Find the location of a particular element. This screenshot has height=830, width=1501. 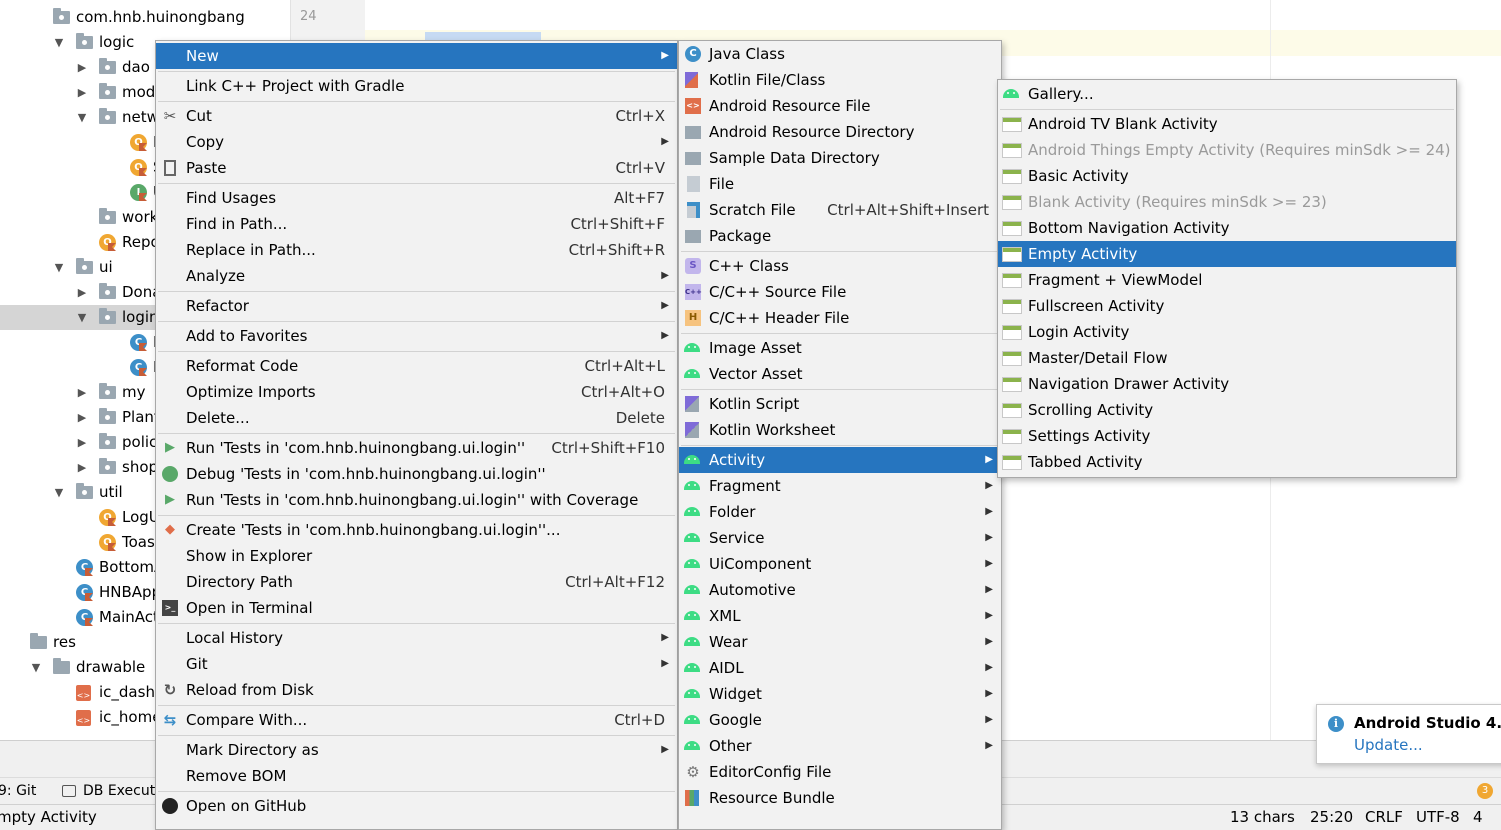

tab-git: 9: Git is located at coordinates (18, 791).